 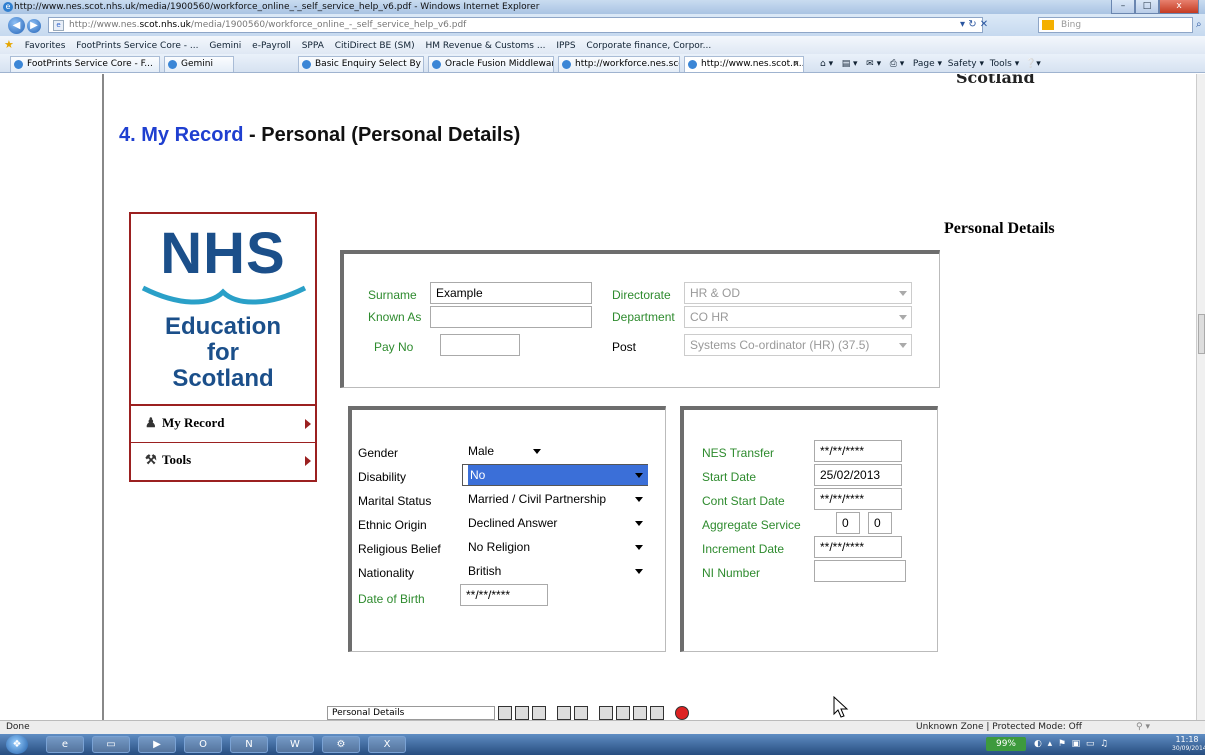 What do you see at coordinates (870, 64) in the screenshot?
I see `mail-icon: ✉ ▾` at bounding box center [870, 64].